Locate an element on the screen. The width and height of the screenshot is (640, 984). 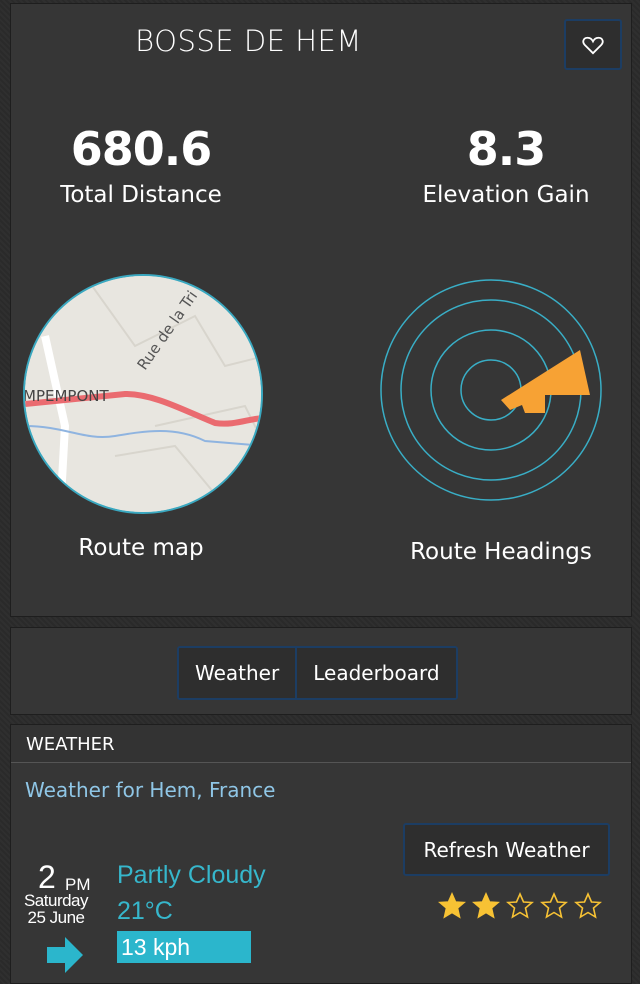
heart-icon is located at coordinates (593, 45).